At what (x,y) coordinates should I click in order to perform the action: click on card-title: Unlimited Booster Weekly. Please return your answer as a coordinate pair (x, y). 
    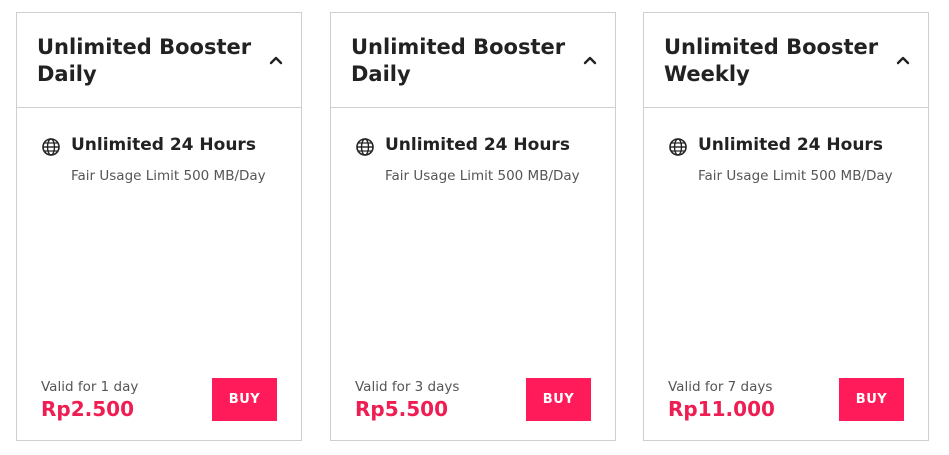
    Looking at the image, I should click on (771, 60).